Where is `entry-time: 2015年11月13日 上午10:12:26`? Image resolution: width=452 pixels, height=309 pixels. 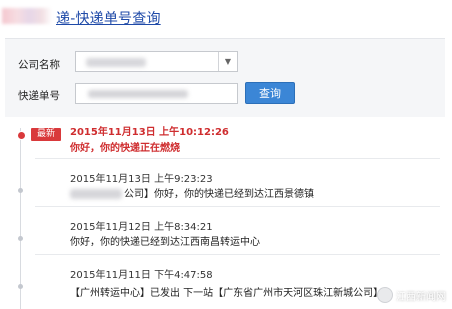 entry-time: 2015年11月13日 上午10:12:26 is located at coordinates (149, 132).